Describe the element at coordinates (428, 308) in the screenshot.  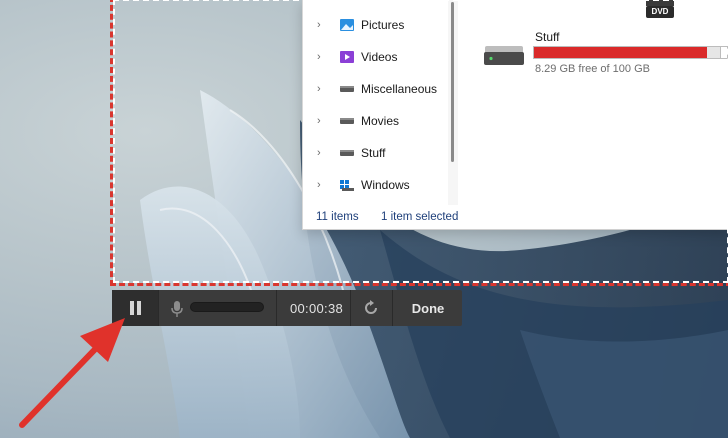
I see `done-button: Done` at that location.